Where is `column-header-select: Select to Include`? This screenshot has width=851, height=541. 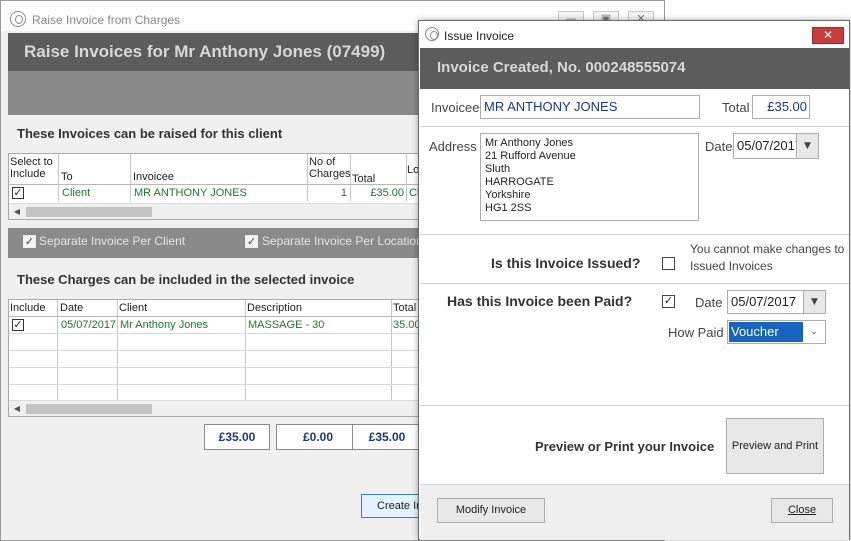 column-header-select: Select to Include is located at coordinates (34, 168).